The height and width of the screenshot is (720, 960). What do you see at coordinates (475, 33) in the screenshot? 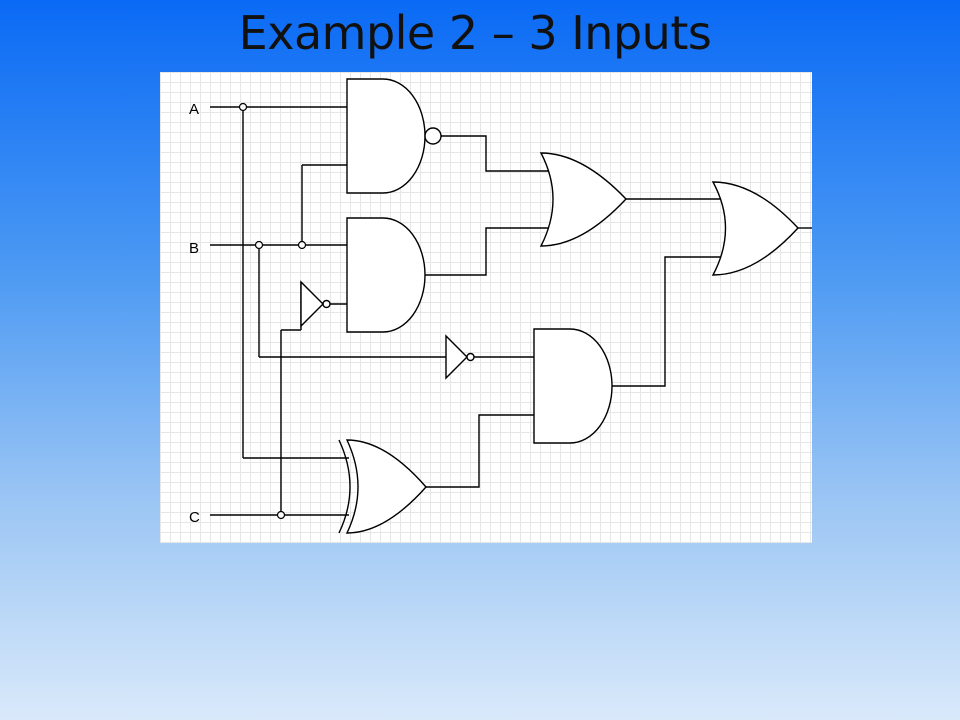
I see `slide-title: Example 2 – 3 Inputs` at bounding box center [475, 33].